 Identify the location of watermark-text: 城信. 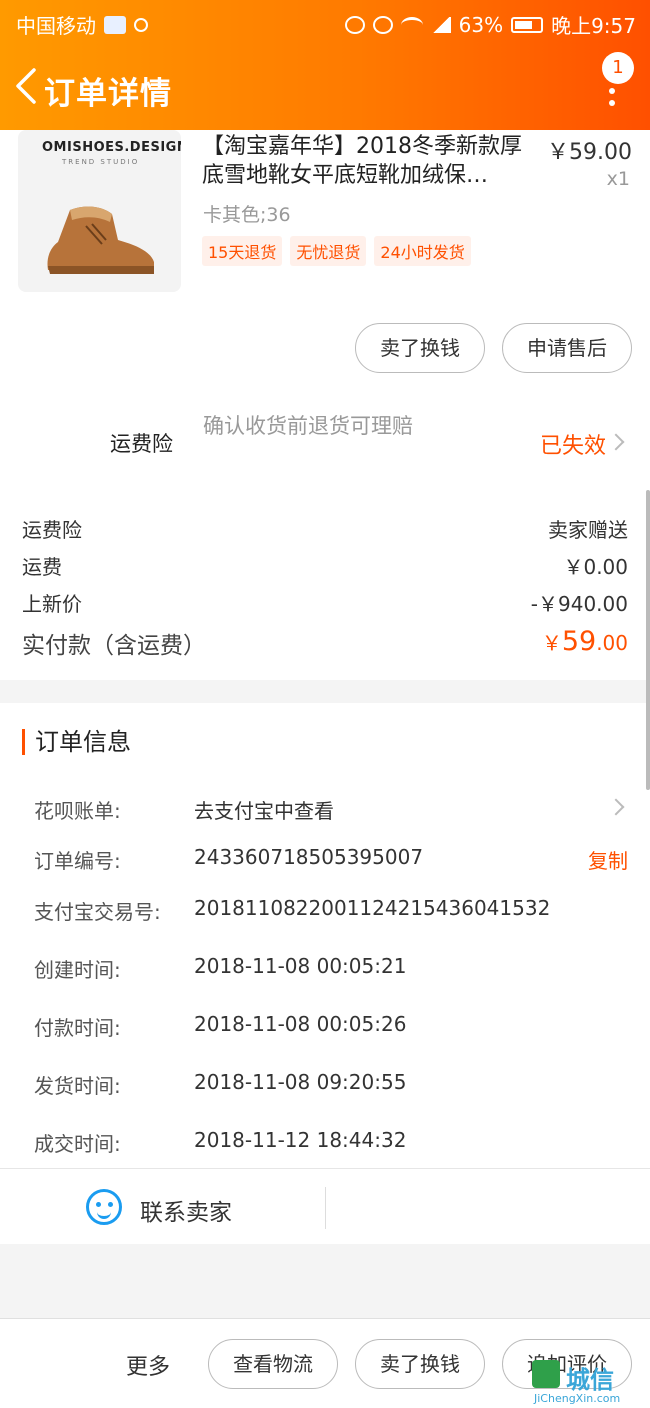
(590, 1380).